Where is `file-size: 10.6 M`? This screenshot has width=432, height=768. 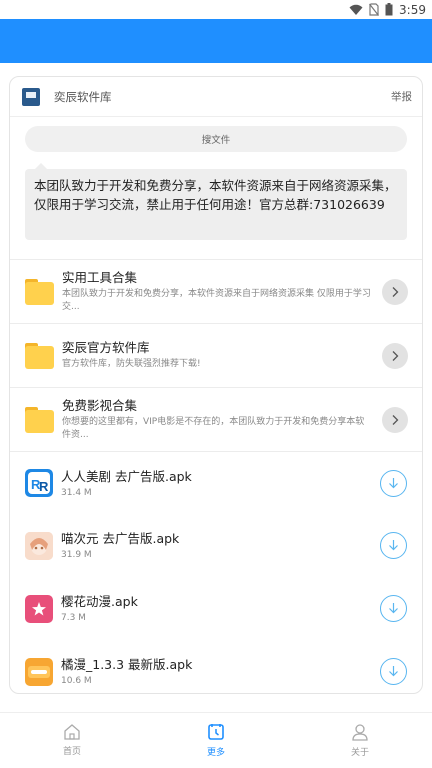 file-size: 10.6 M is located at coordinates (76, 681).